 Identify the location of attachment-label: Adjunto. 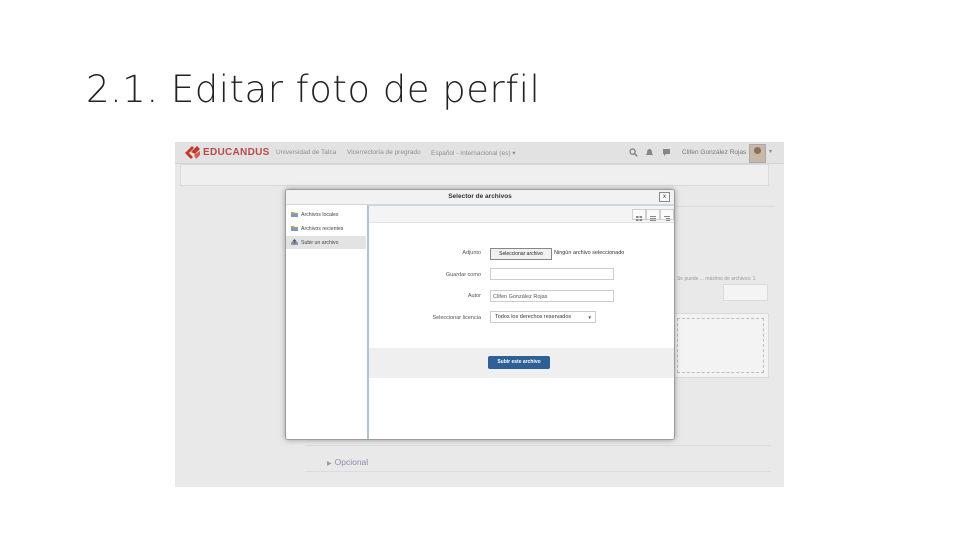
(471, 253).